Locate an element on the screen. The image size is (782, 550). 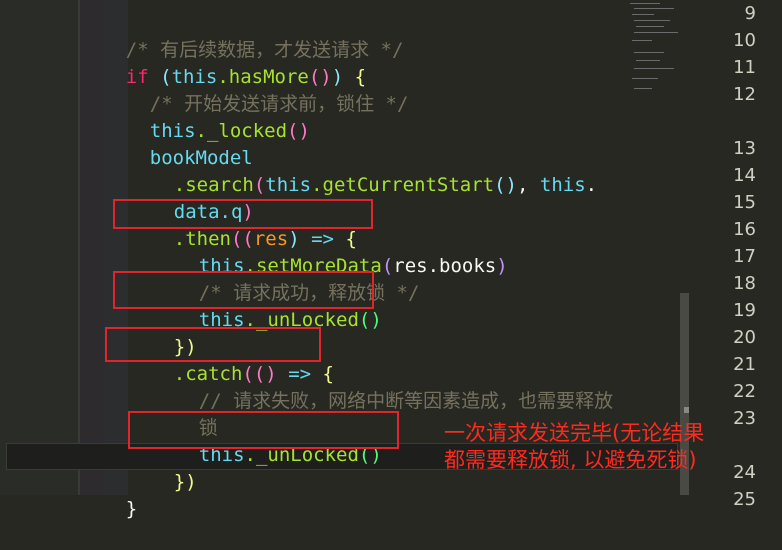
annotation-line-2: 都需要释放锁, 以避免死锁) is located at coordinates (570, 460).